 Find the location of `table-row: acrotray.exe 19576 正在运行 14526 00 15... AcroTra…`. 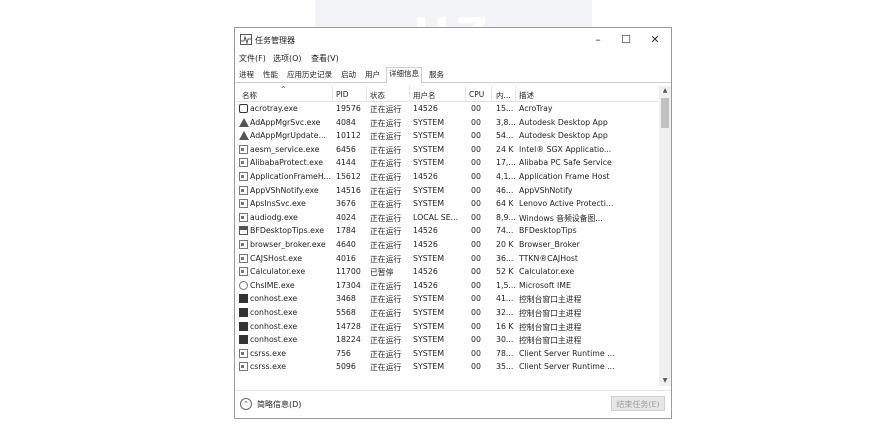

table-row: acrotray.exe 19576 正在运行 14526 00 15... AcroTra… is located at coordinates (447, 109).